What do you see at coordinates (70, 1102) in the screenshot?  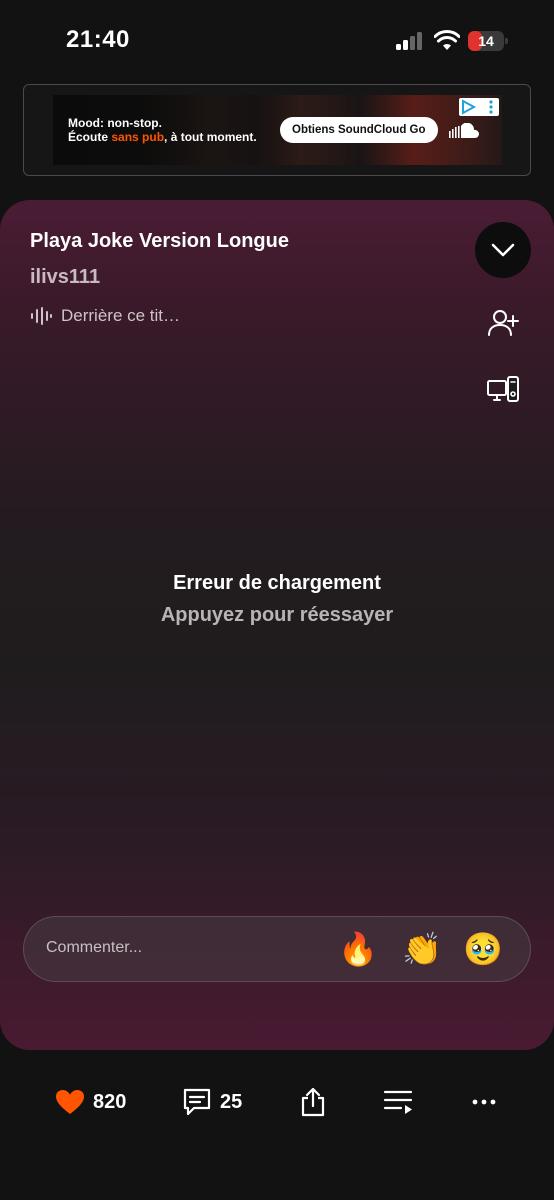 I see `heart-icon` at bounding box center [70, 1102].